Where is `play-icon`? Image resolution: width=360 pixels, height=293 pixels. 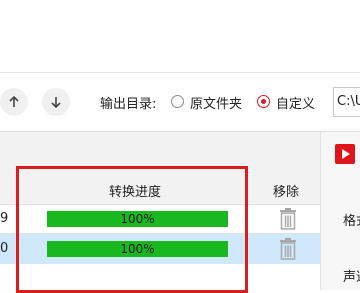 play-icon is located at coordinates (345, 154).